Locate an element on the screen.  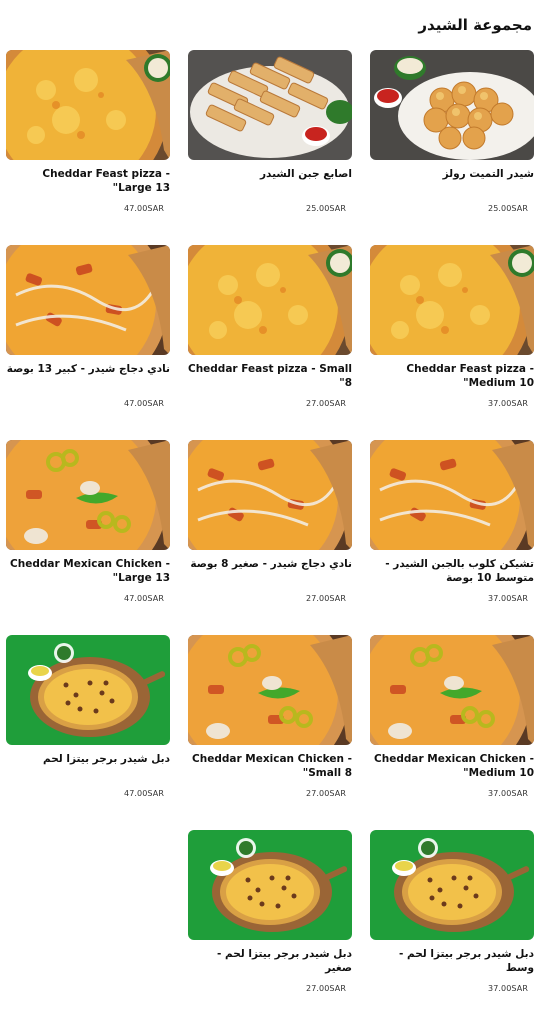
product-name: Cheddar Mexican Chicken - Large 13" is located at coordinates (90, 571).